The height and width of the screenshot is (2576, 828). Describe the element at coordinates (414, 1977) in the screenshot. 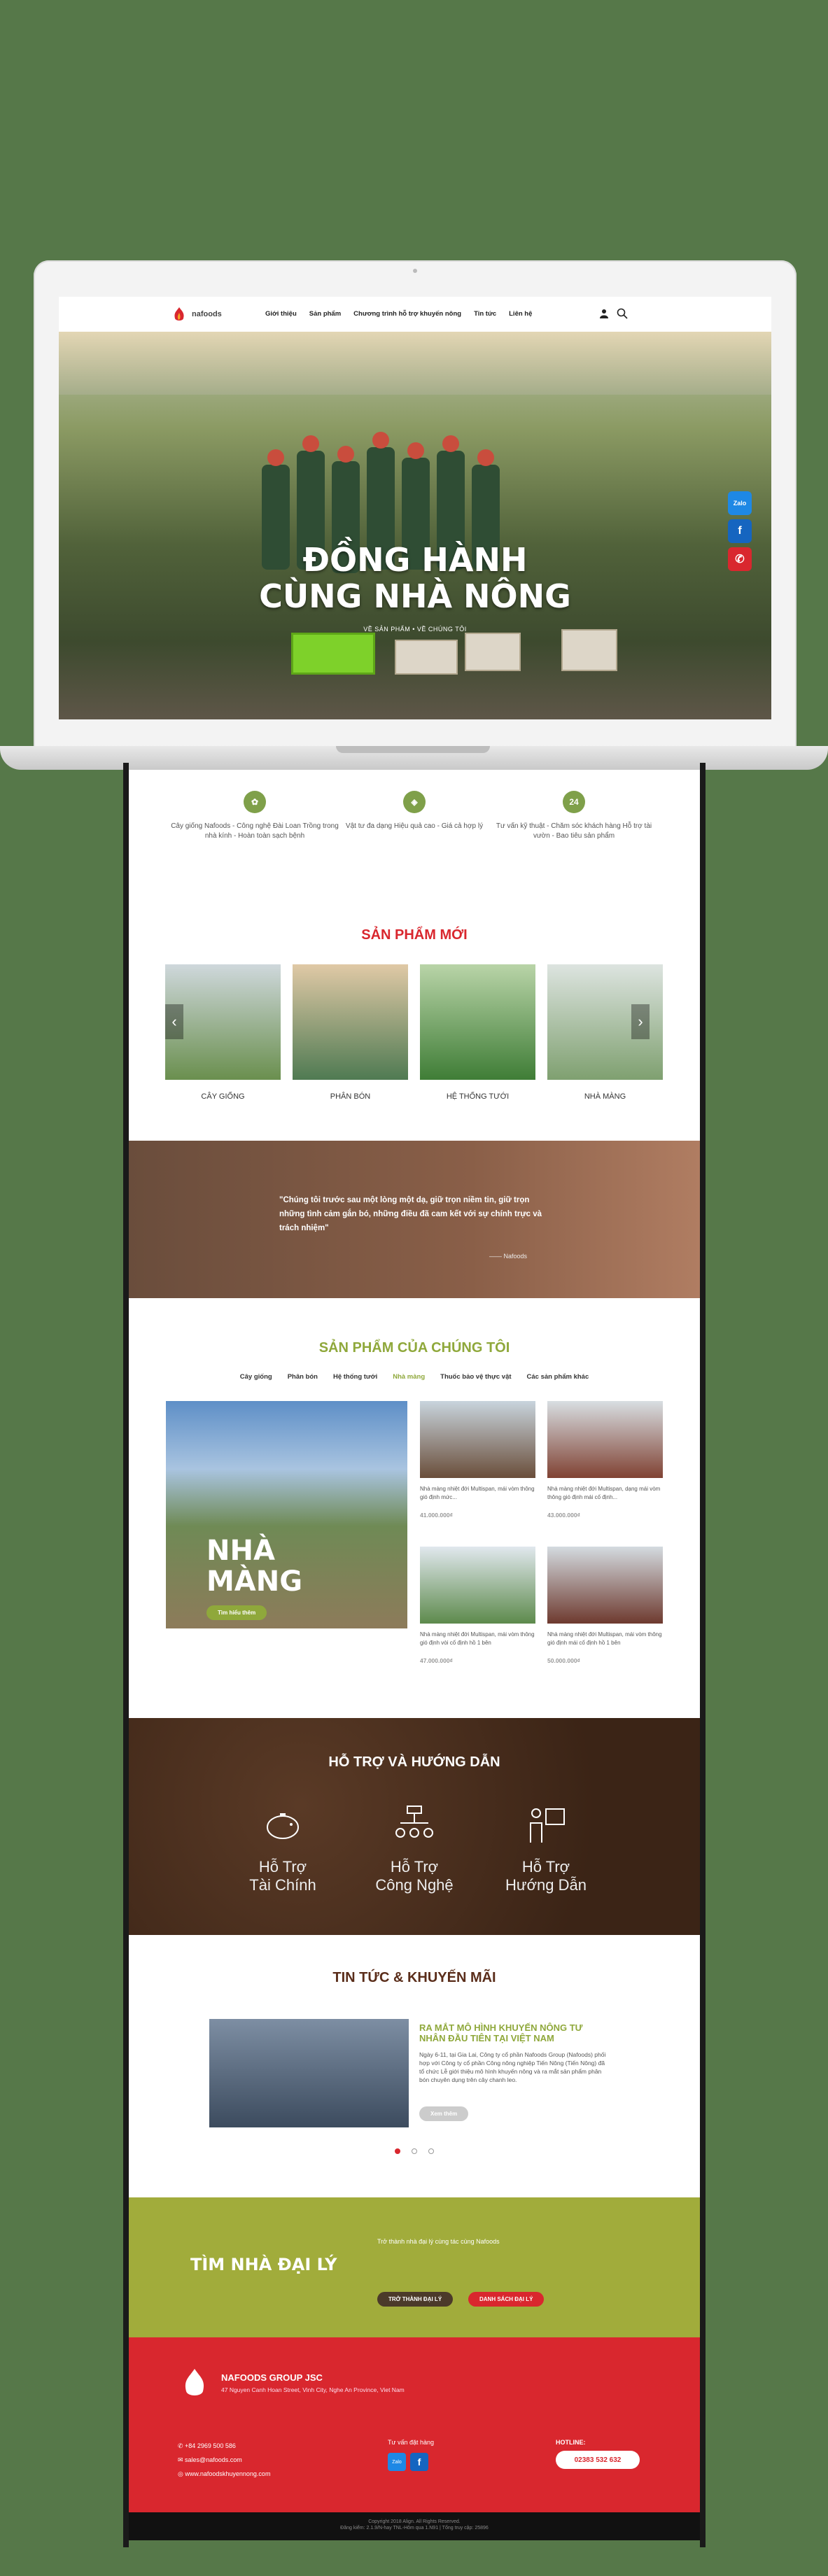

I see `news-title: TIN TỨC & KHUYẾN MÃI` at that location.